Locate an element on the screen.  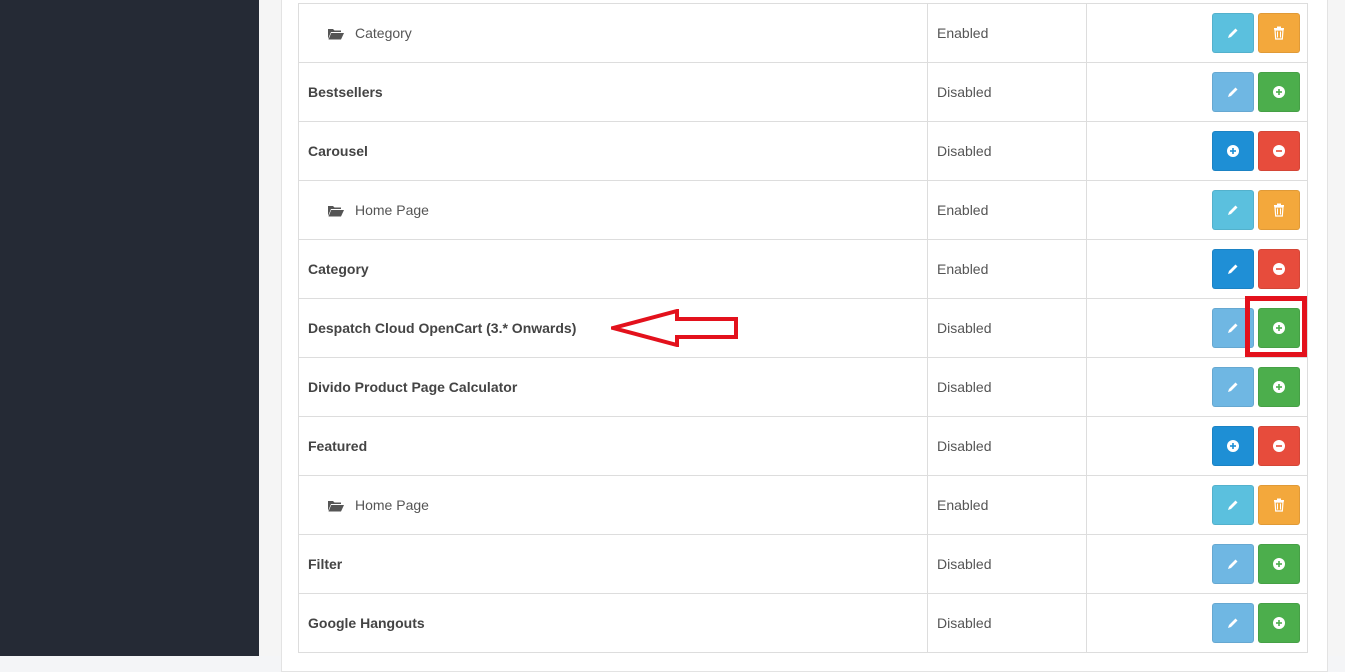
table-row: Bestsellers Disabled is located at coordinates (803, 92).